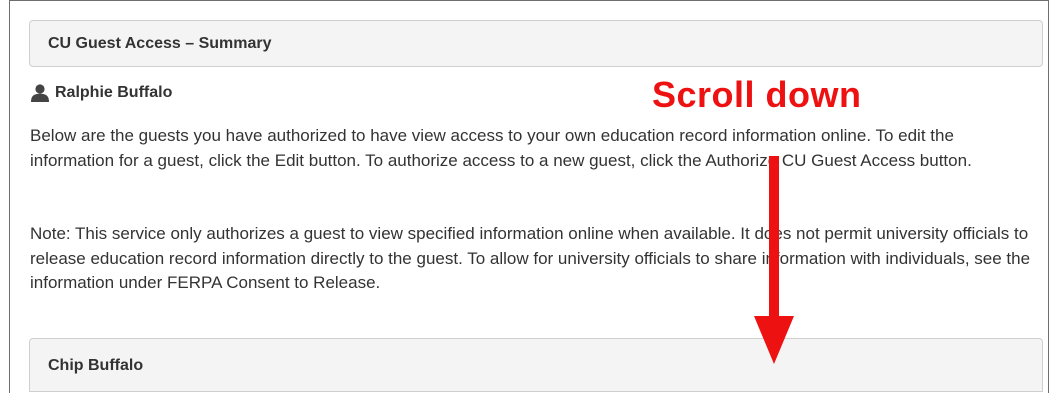 Image resolution: width=1050 pixels, height=393 pixels. What do you see at coordinates (536, 365) in the screenshot?
I see `guest-panel-header: Chip Buffalo` at bounding box center [536, 365].